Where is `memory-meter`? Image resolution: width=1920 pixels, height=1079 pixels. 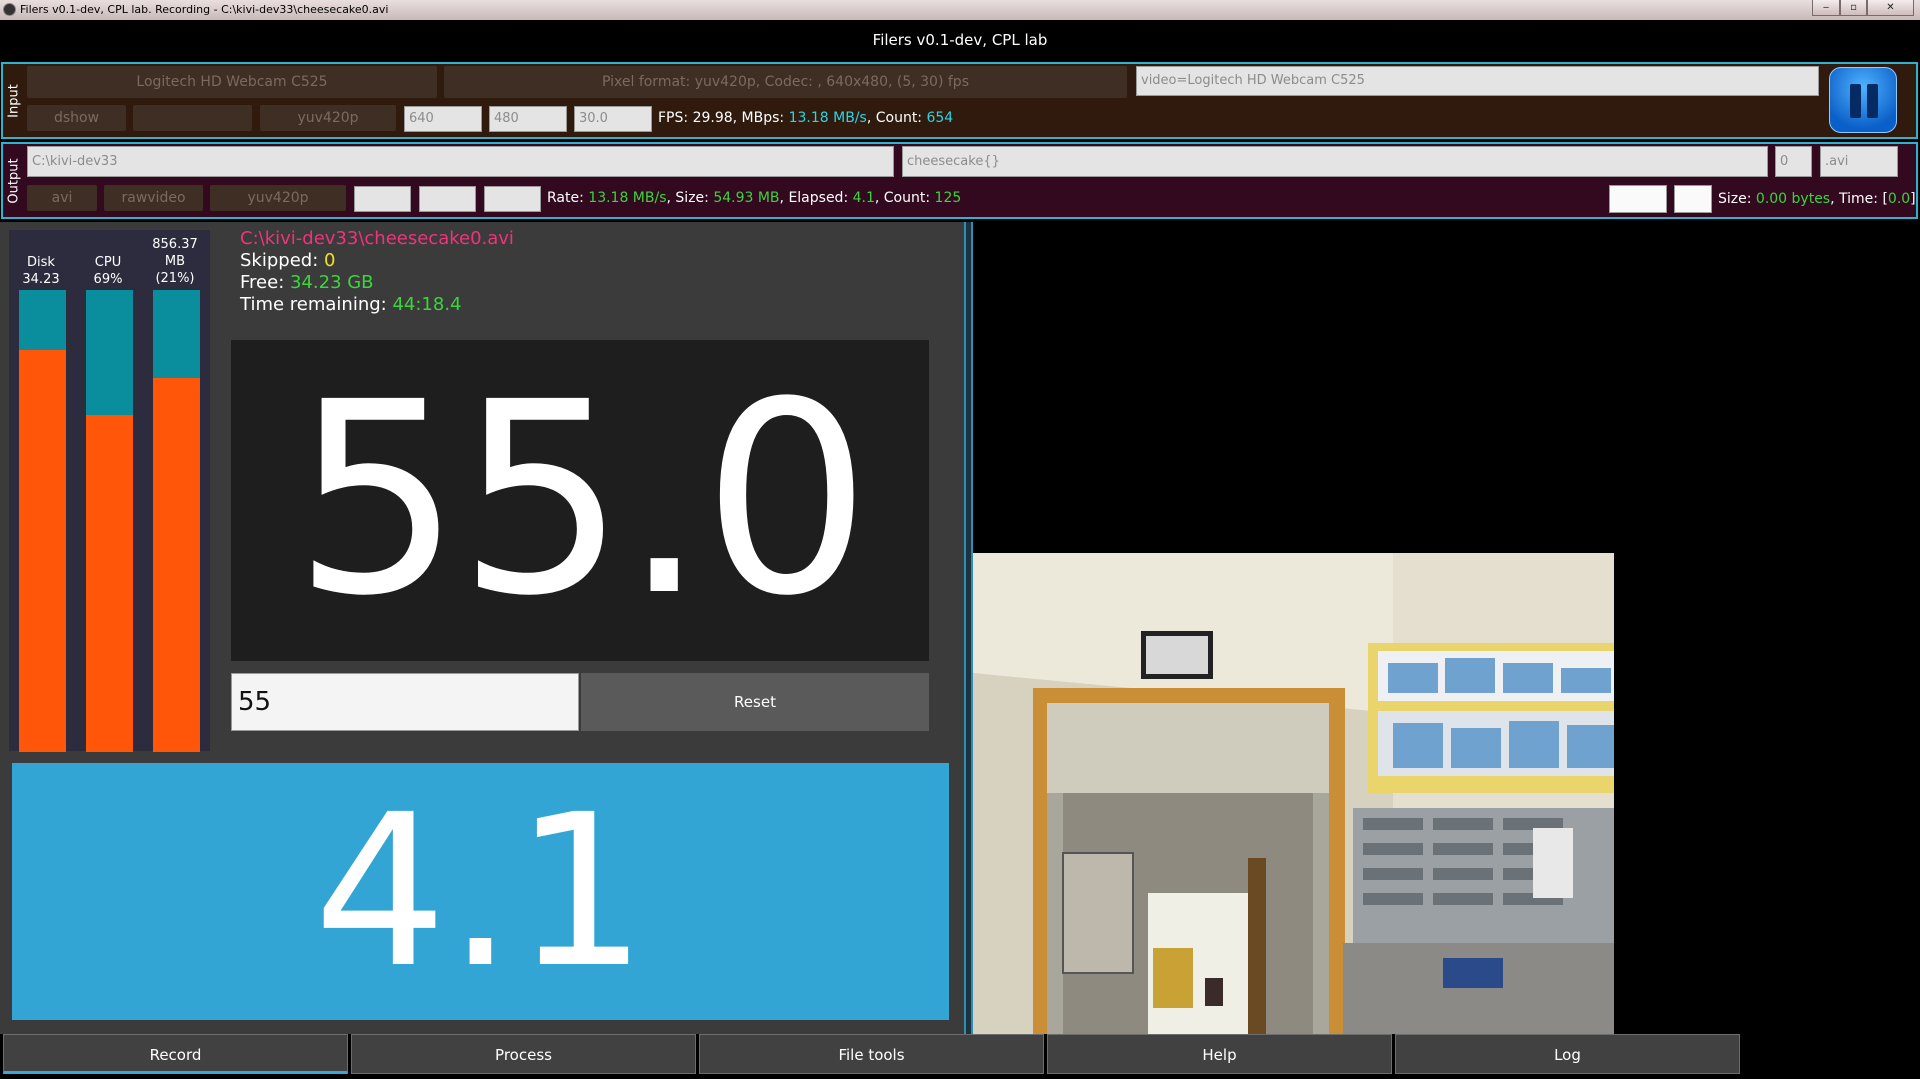
memory-meter is located at coordinates (176, 521).